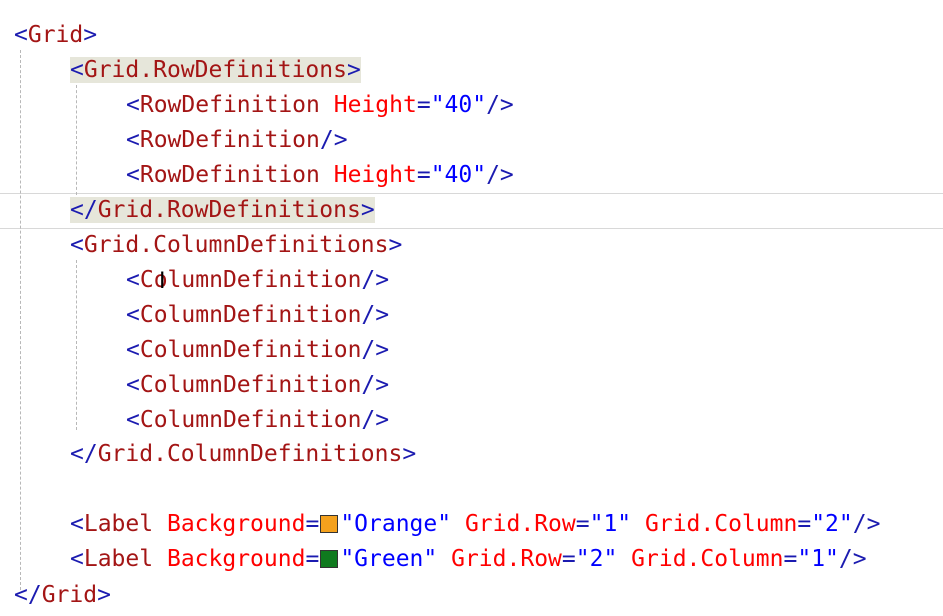 The width and height of the screenshot is (943, 616). Describe the element at coordinates (396, 524) in the screenshot. I see `attribute-value: "Orange"` at that location.